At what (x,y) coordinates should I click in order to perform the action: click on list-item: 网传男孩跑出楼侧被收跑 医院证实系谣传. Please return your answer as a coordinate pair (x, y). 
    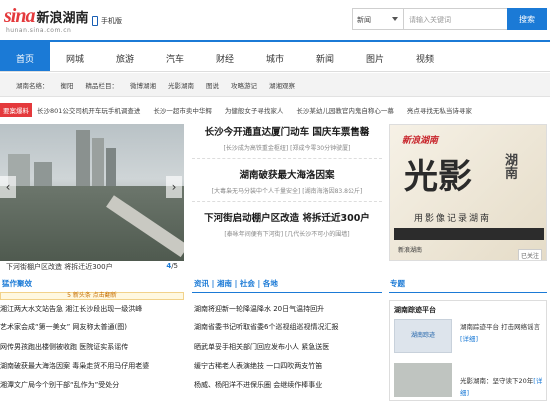
    Looking at the image, I should click on (92, 347).